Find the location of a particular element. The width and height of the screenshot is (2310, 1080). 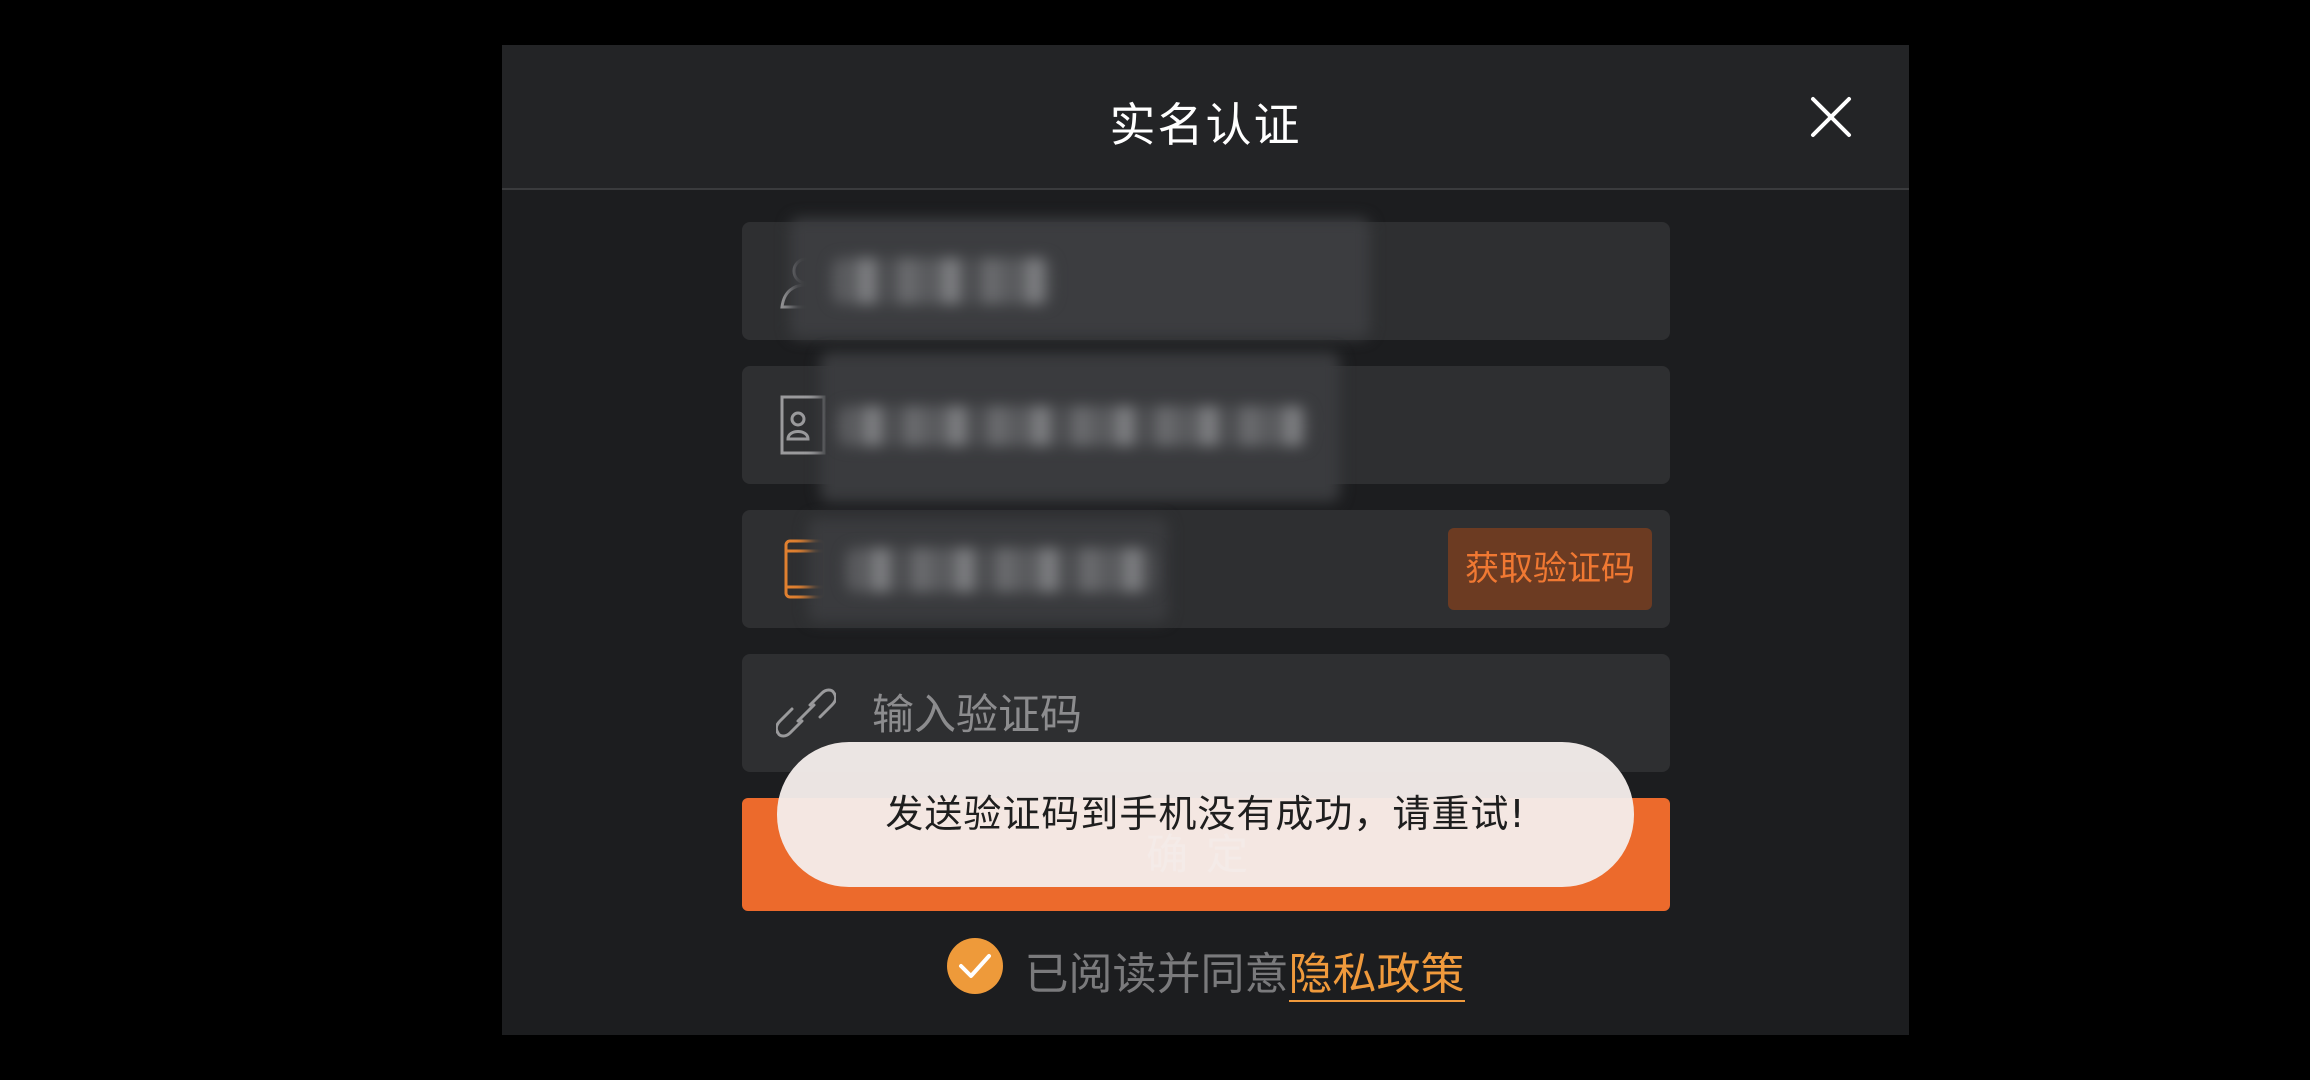

id-number-field: 5 is located at coordinates (1206, 427).